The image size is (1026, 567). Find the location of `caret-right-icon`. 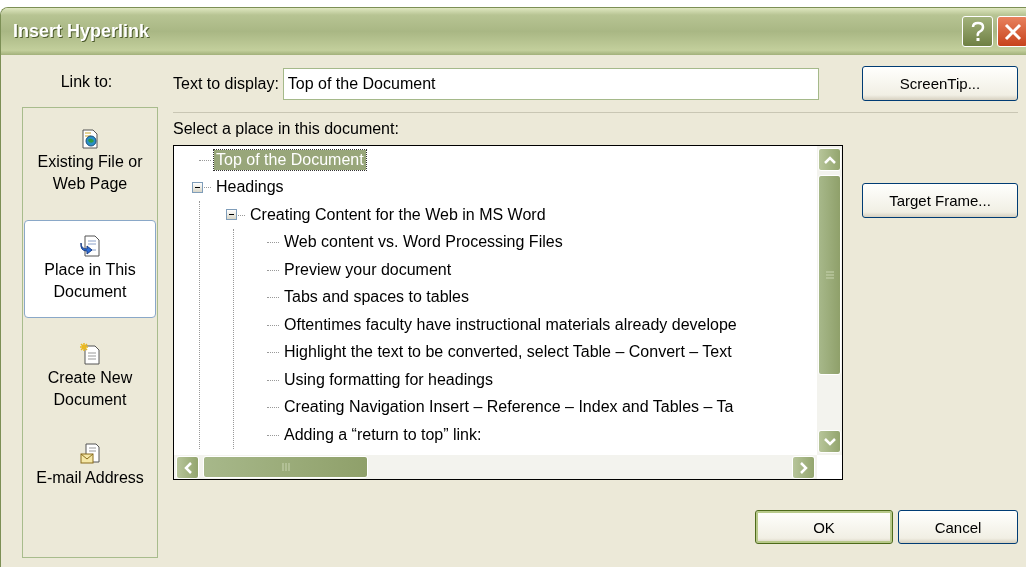

caret-right-icon is located at coordinates (803, 467).